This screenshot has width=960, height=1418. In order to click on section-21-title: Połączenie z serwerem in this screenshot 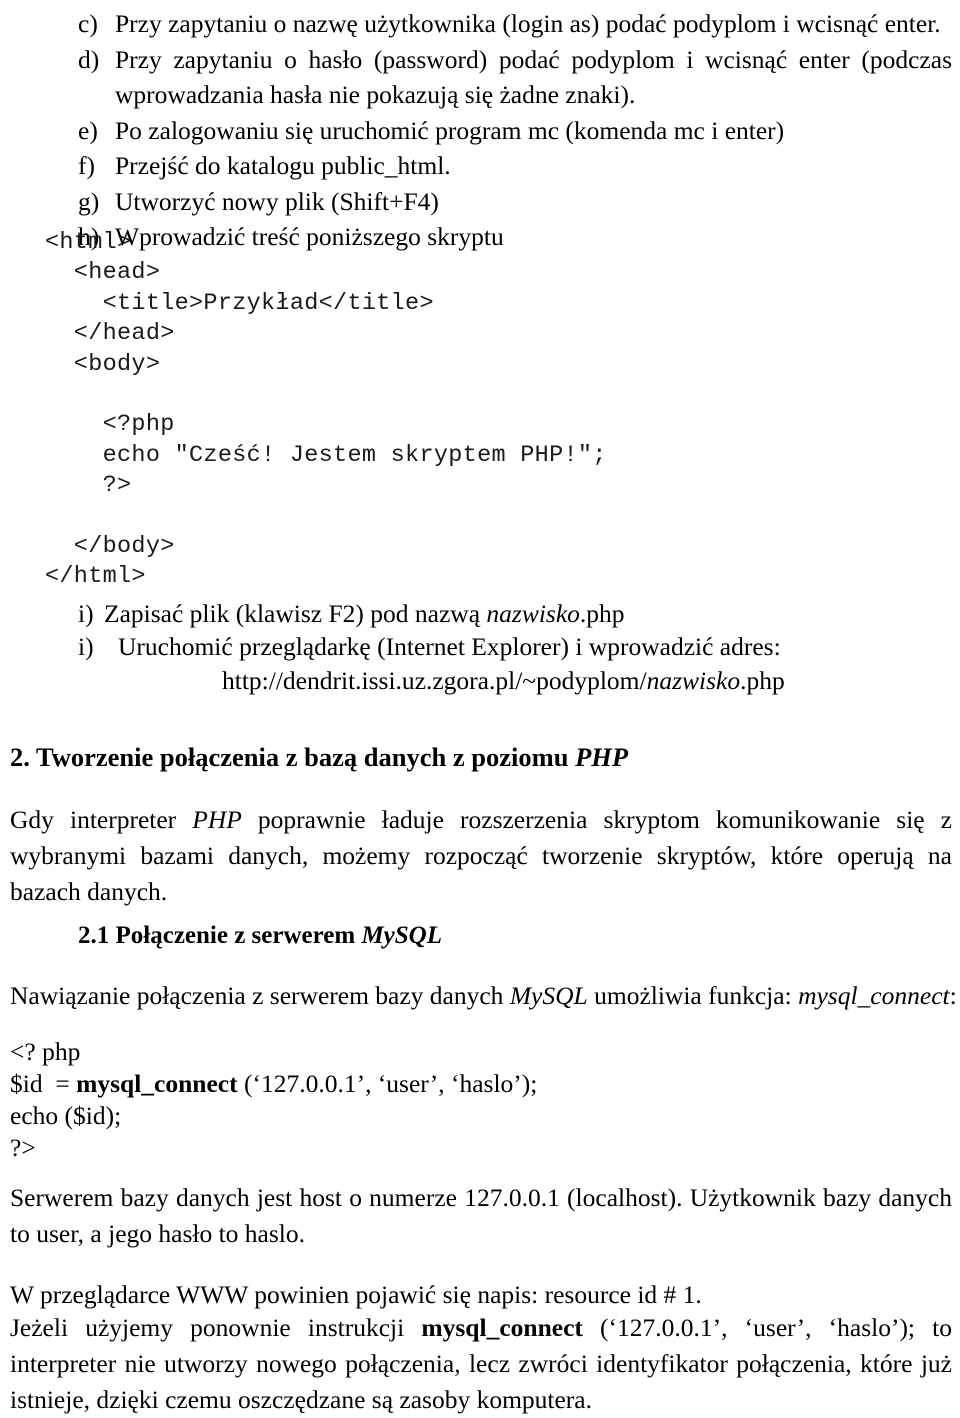, I will do `click(235, 935)`.